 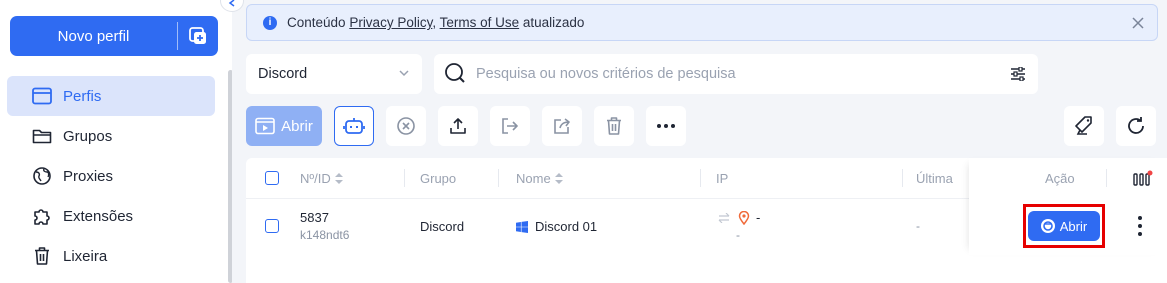 I want to click on action-column: Ação Abrir, so click(x=1068, y=206).